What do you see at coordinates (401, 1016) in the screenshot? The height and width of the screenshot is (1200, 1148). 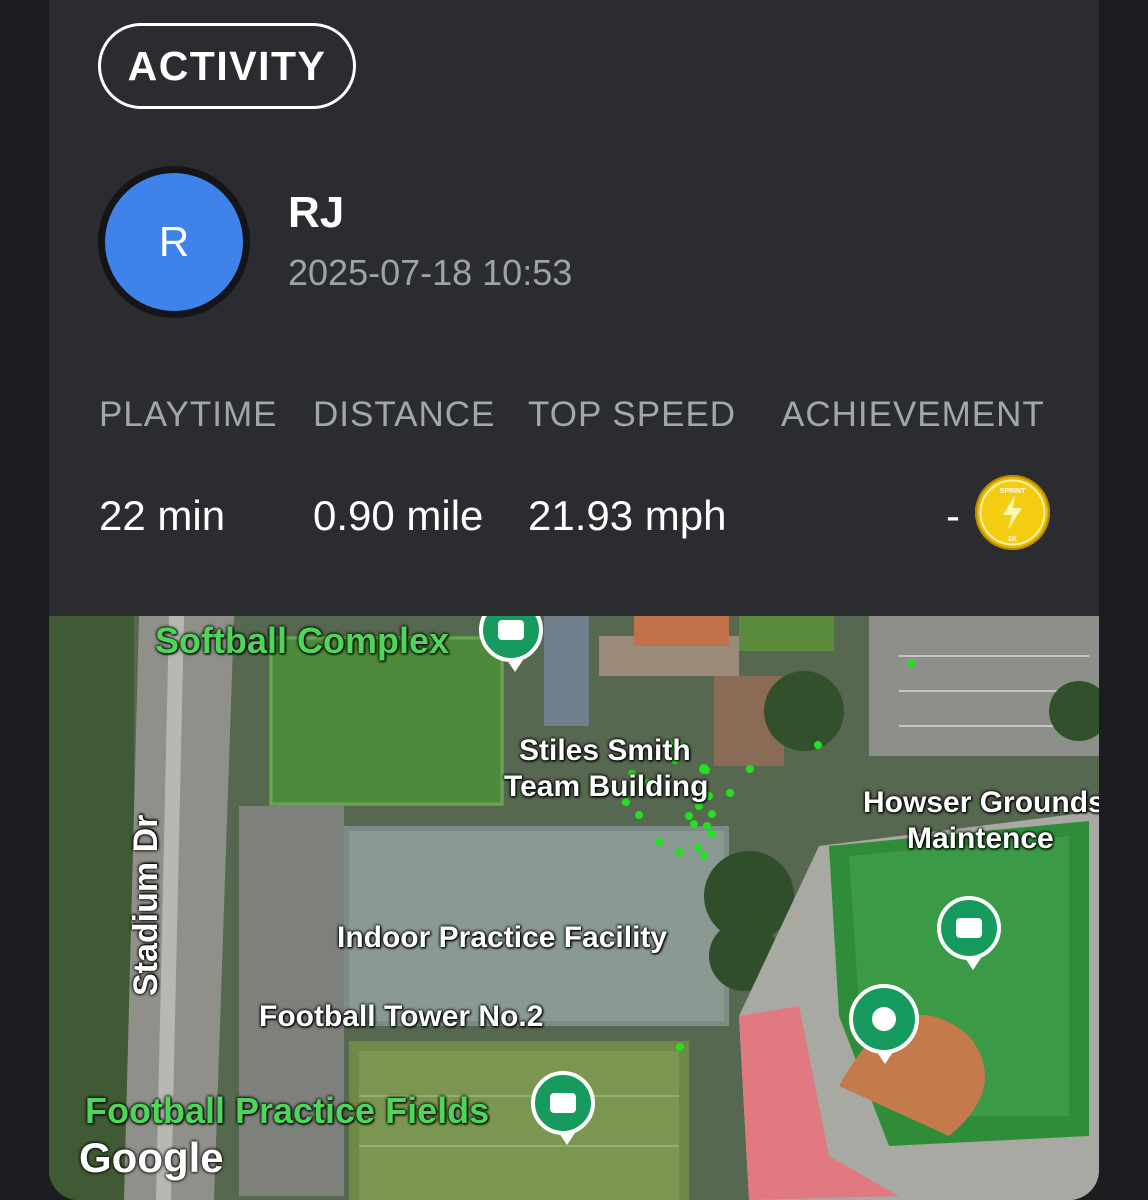 I see `map-label-football-tower: Football Tower No.2` at bounding box center [401, 1016].